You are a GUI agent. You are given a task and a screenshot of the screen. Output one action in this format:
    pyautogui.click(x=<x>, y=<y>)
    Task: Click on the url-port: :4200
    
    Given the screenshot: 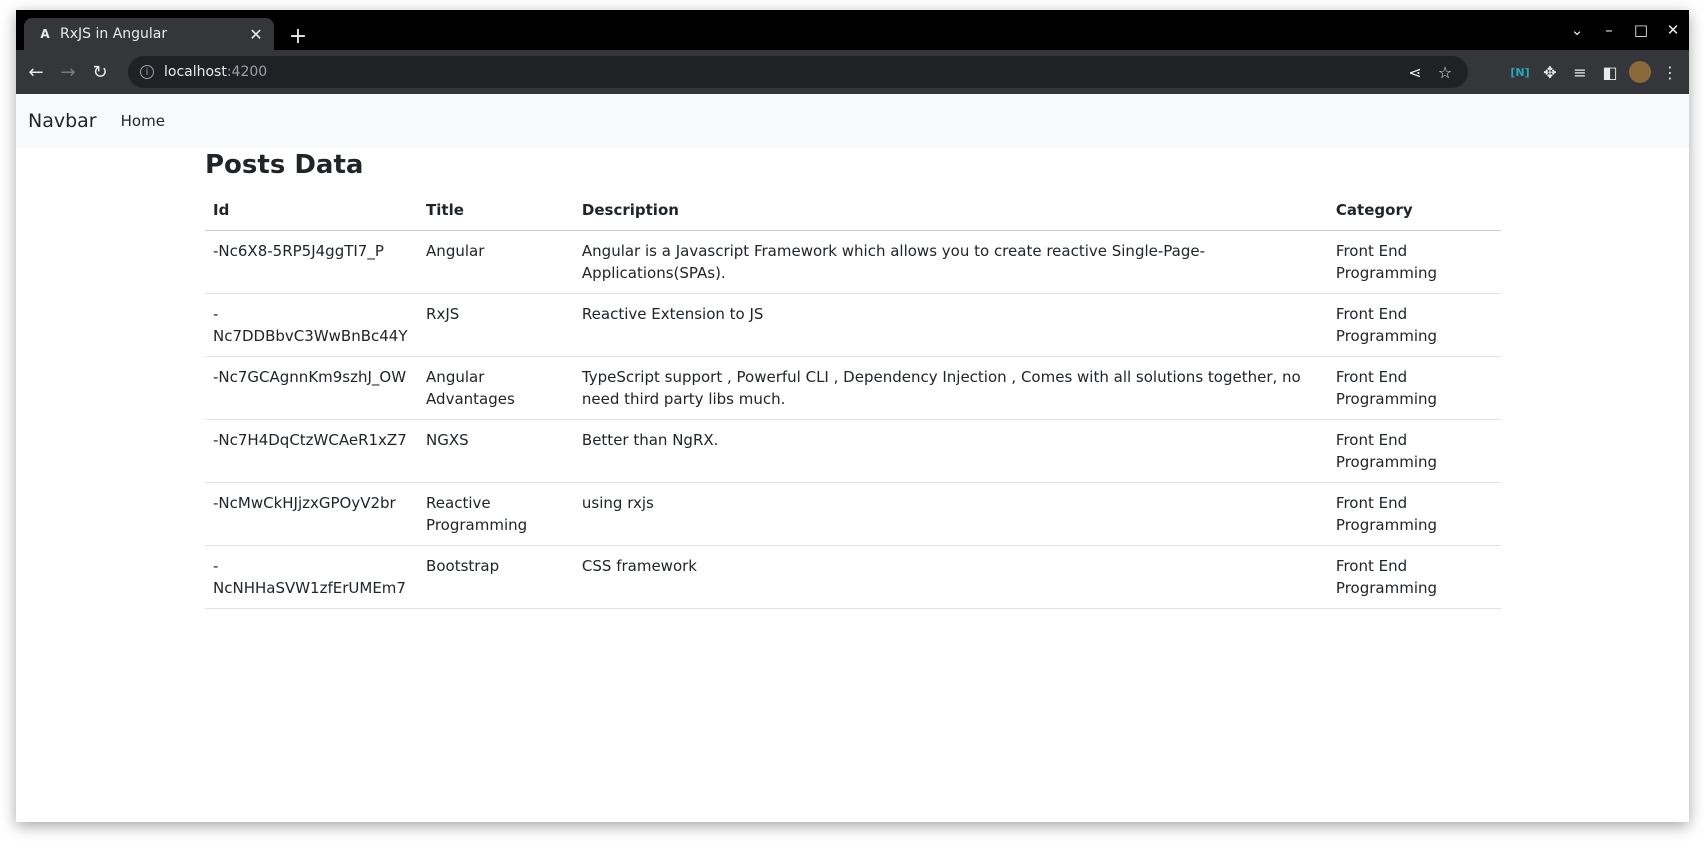 What is the action you would take?
    pyautogui.click(x=247, y=72)
    